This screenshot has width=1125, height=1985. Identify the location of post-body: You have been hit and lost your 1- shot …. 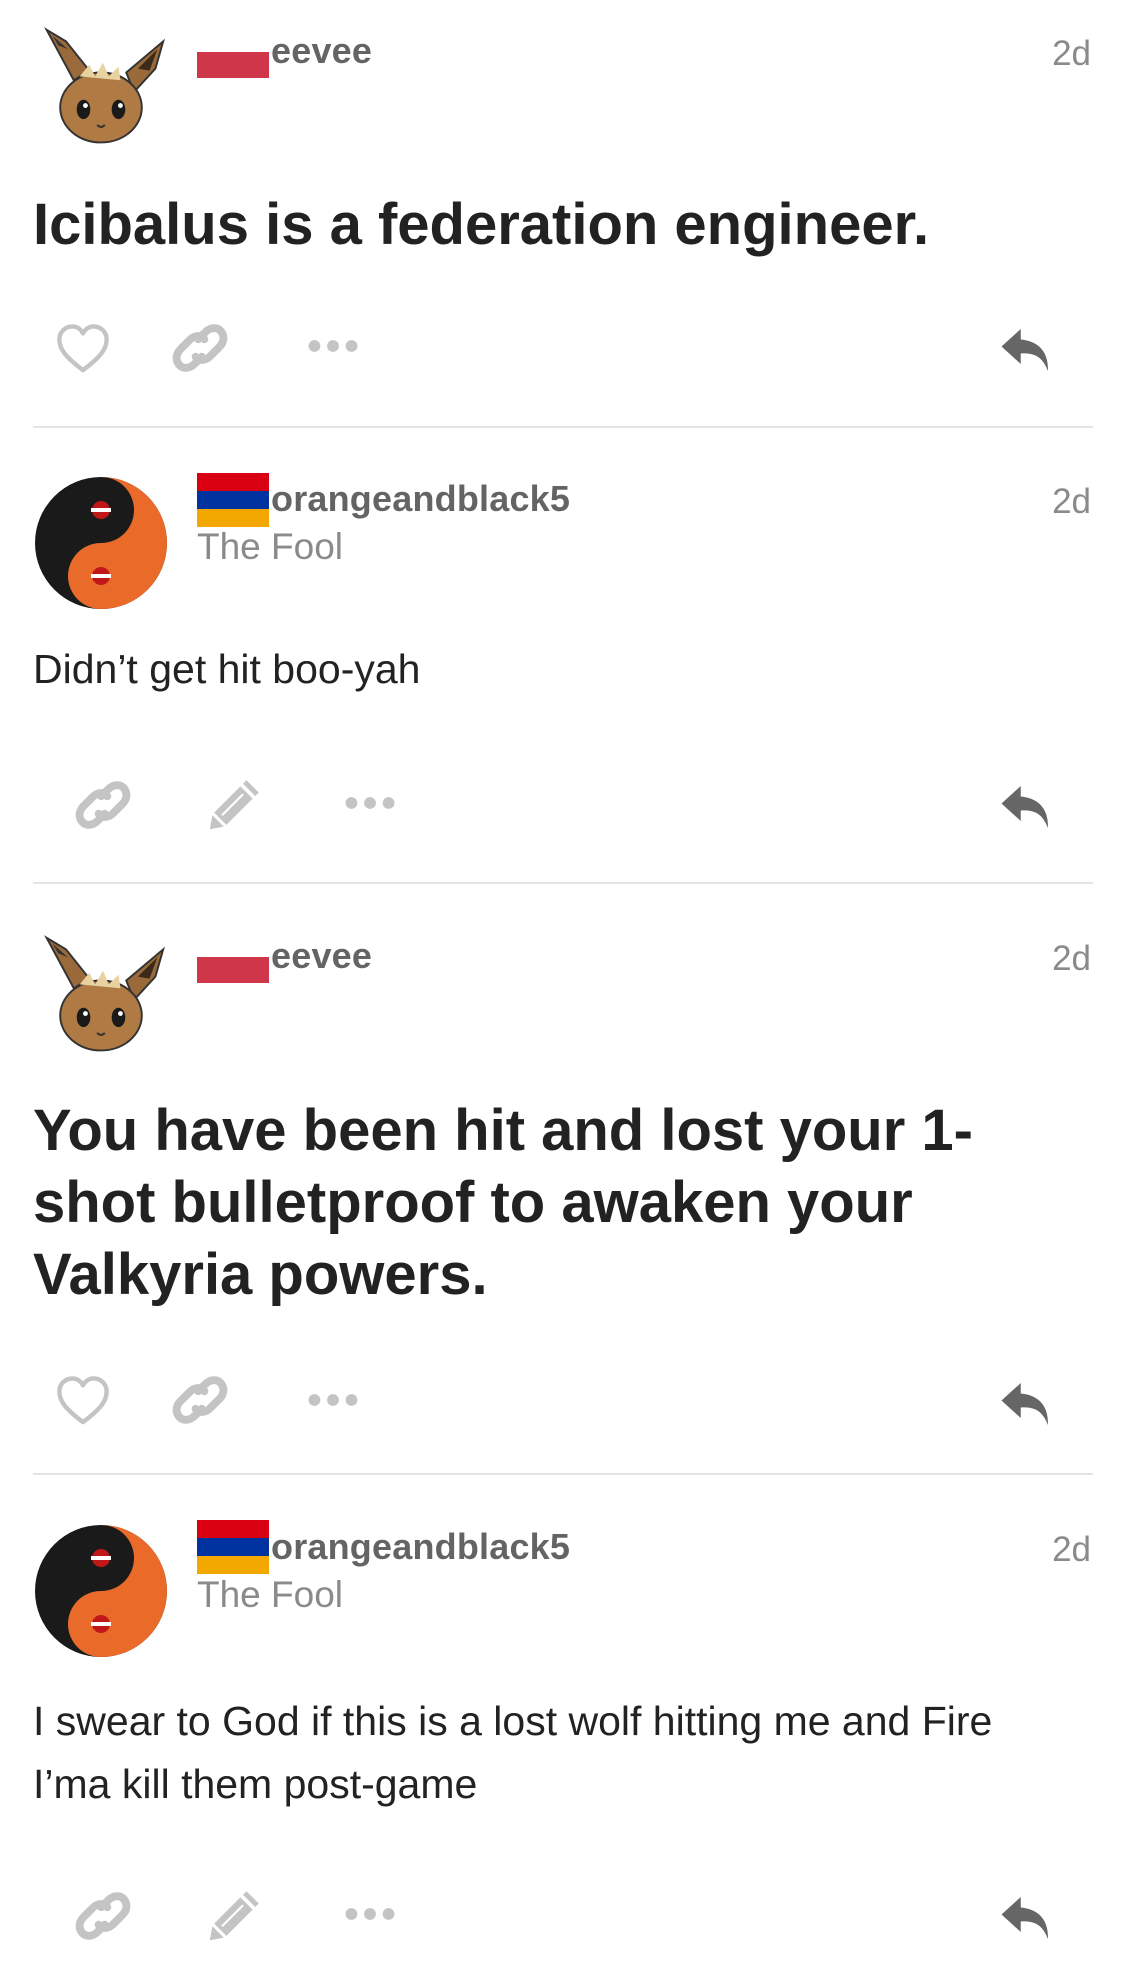
(558, 1203).